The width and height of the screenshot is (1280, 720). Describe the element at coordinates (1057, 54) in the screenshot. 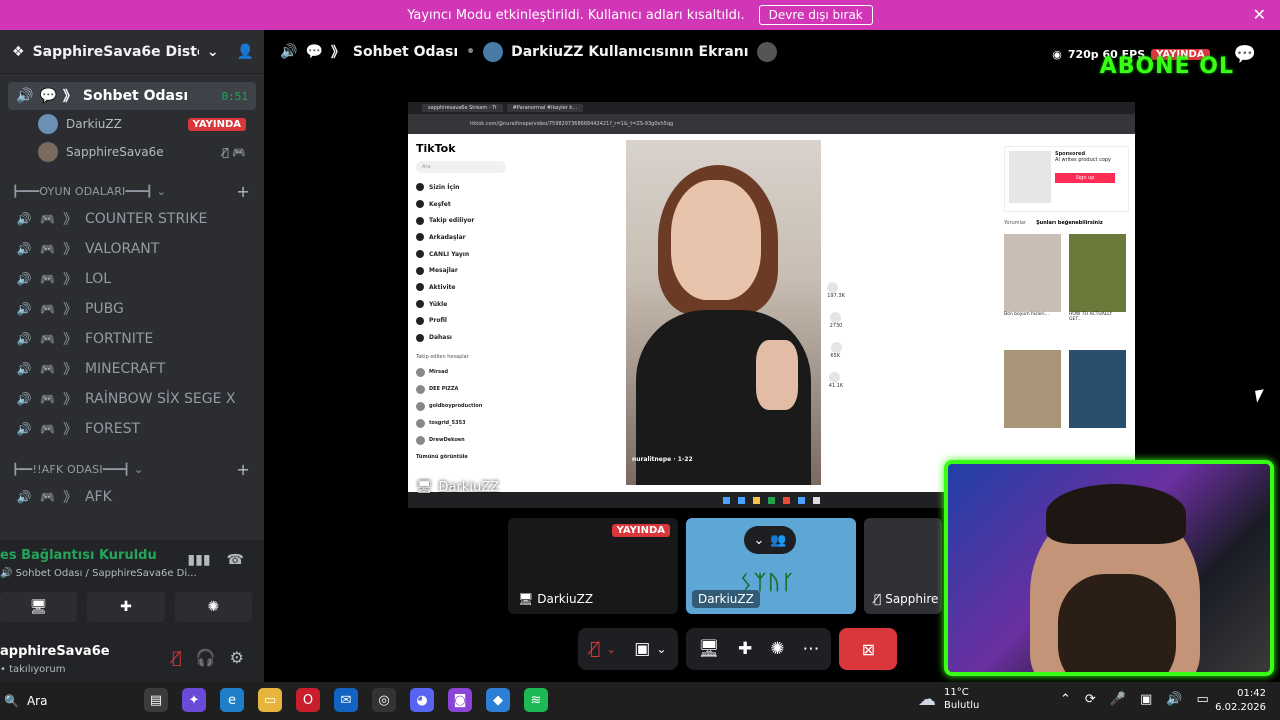

I see `eye-icon: ◉` at that location.